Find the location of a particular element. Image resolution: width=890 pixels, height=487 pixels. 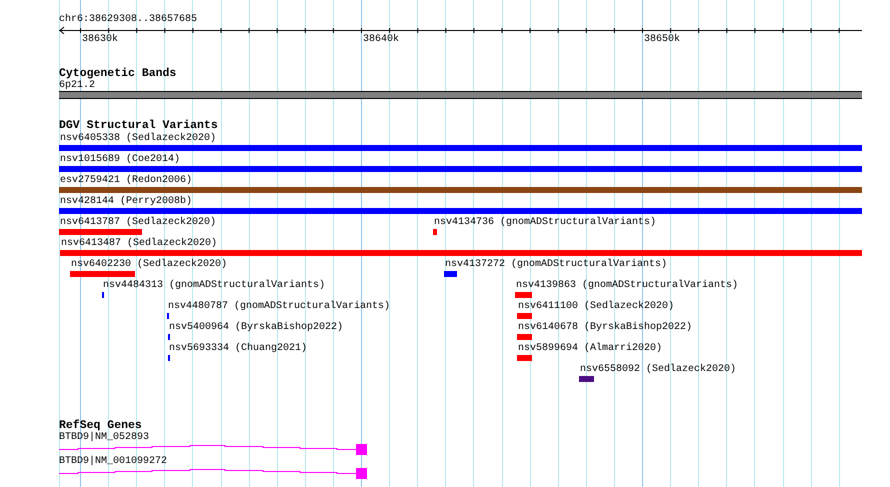

variant-label: nsv6413787 (Sedlazeck2020) is located at coordinates (138, 223).